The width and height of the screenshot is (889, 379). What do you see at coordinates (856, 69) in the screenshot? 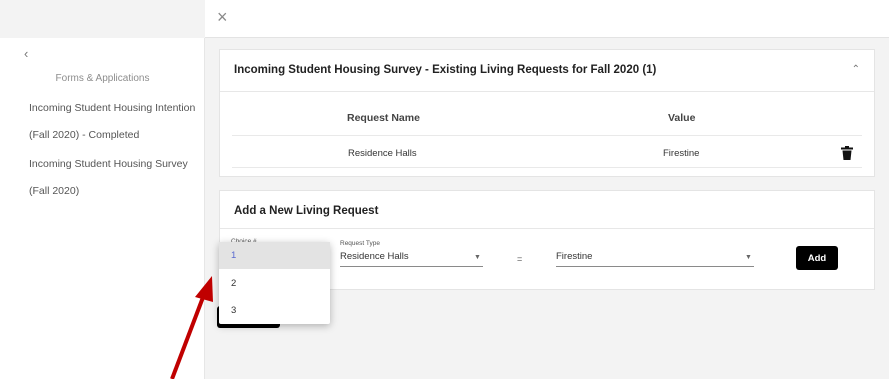
I see `chevron-up-icon: ⌃` at bounding box center [856, 69].